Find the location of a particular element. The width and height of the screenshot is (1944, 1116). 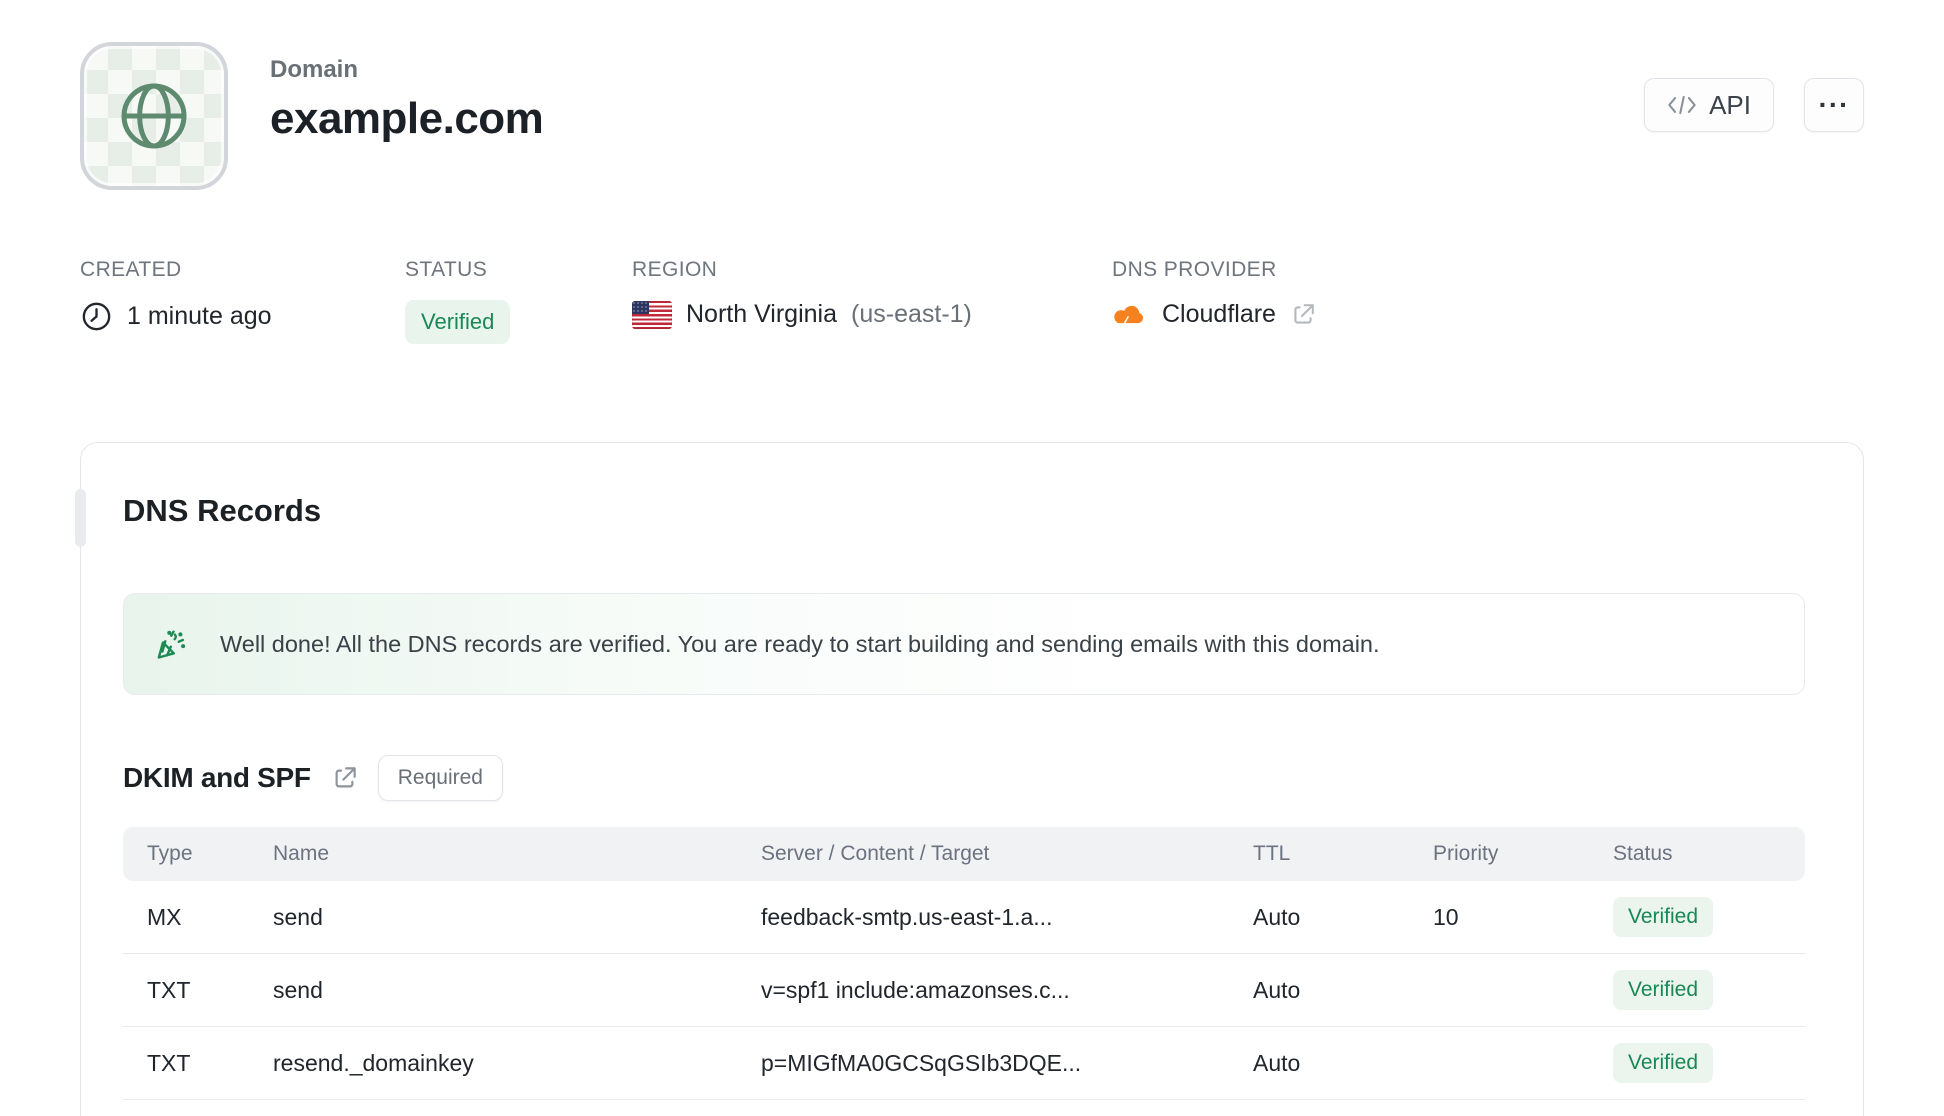

ellipsis-icon: ··· is located at coordinates (1834, 104).